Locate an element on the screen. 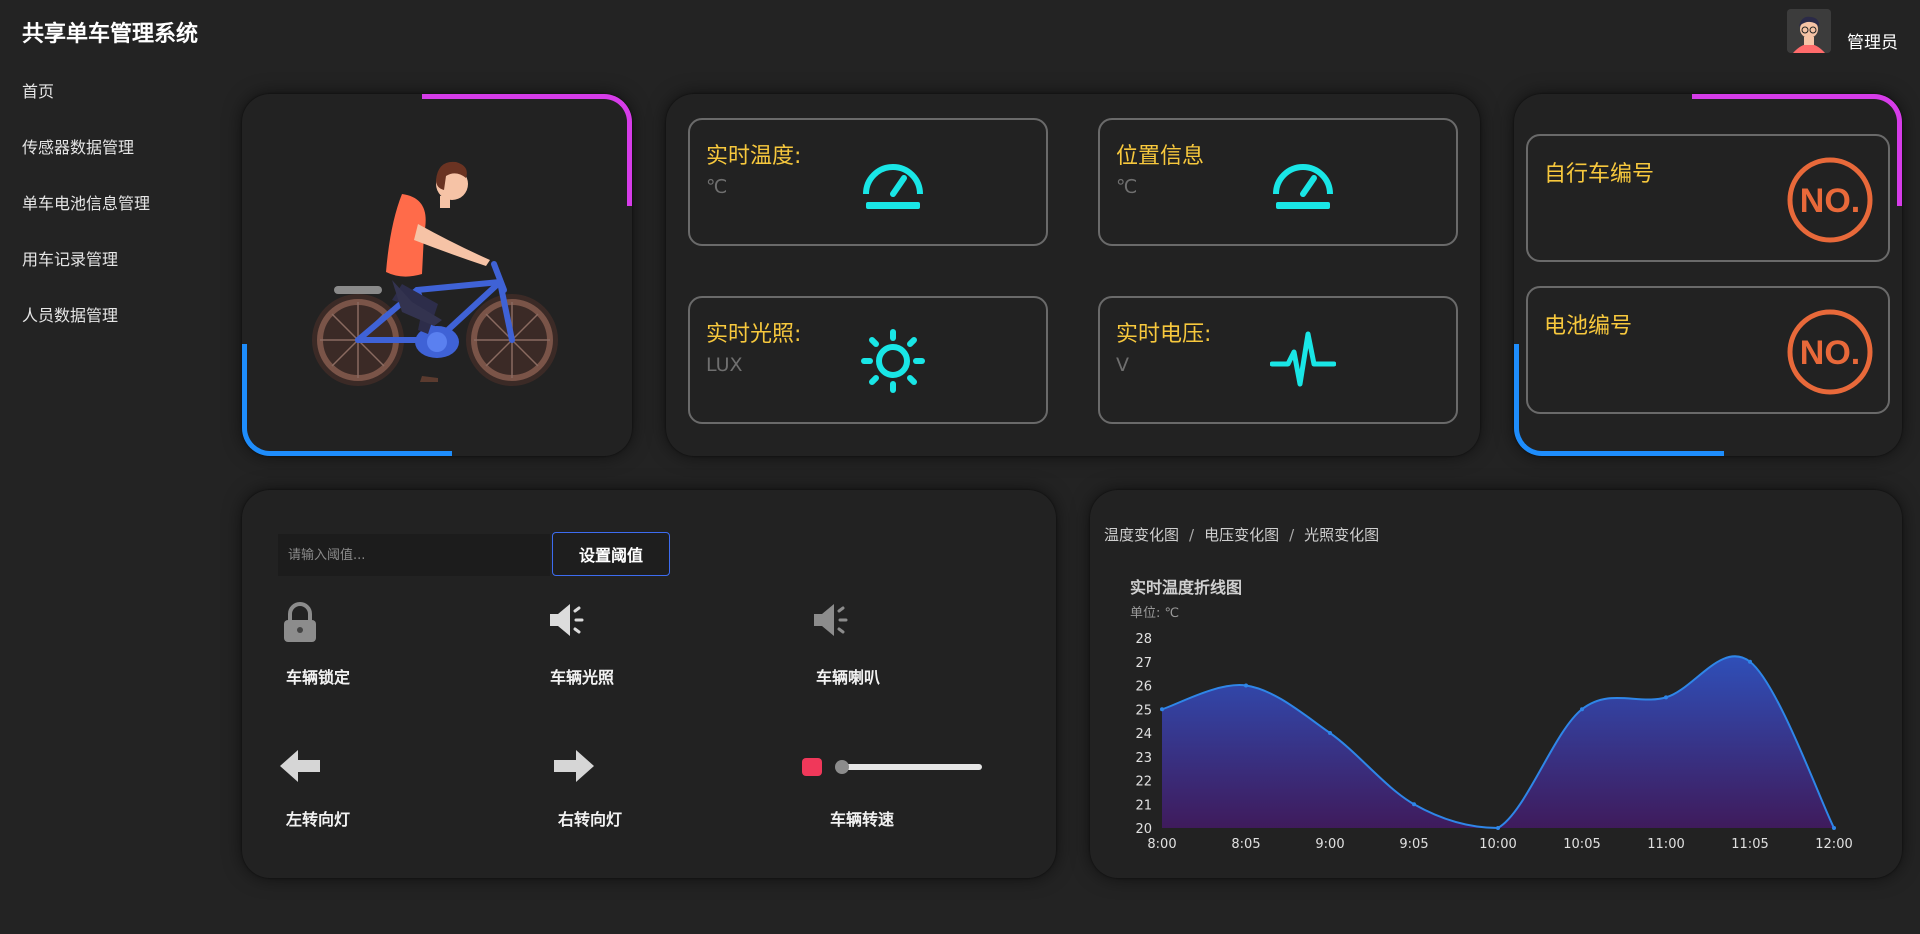 The image size is (1920, 934). sidebar-item-home: 首页 is located at coordinates (110, 100).